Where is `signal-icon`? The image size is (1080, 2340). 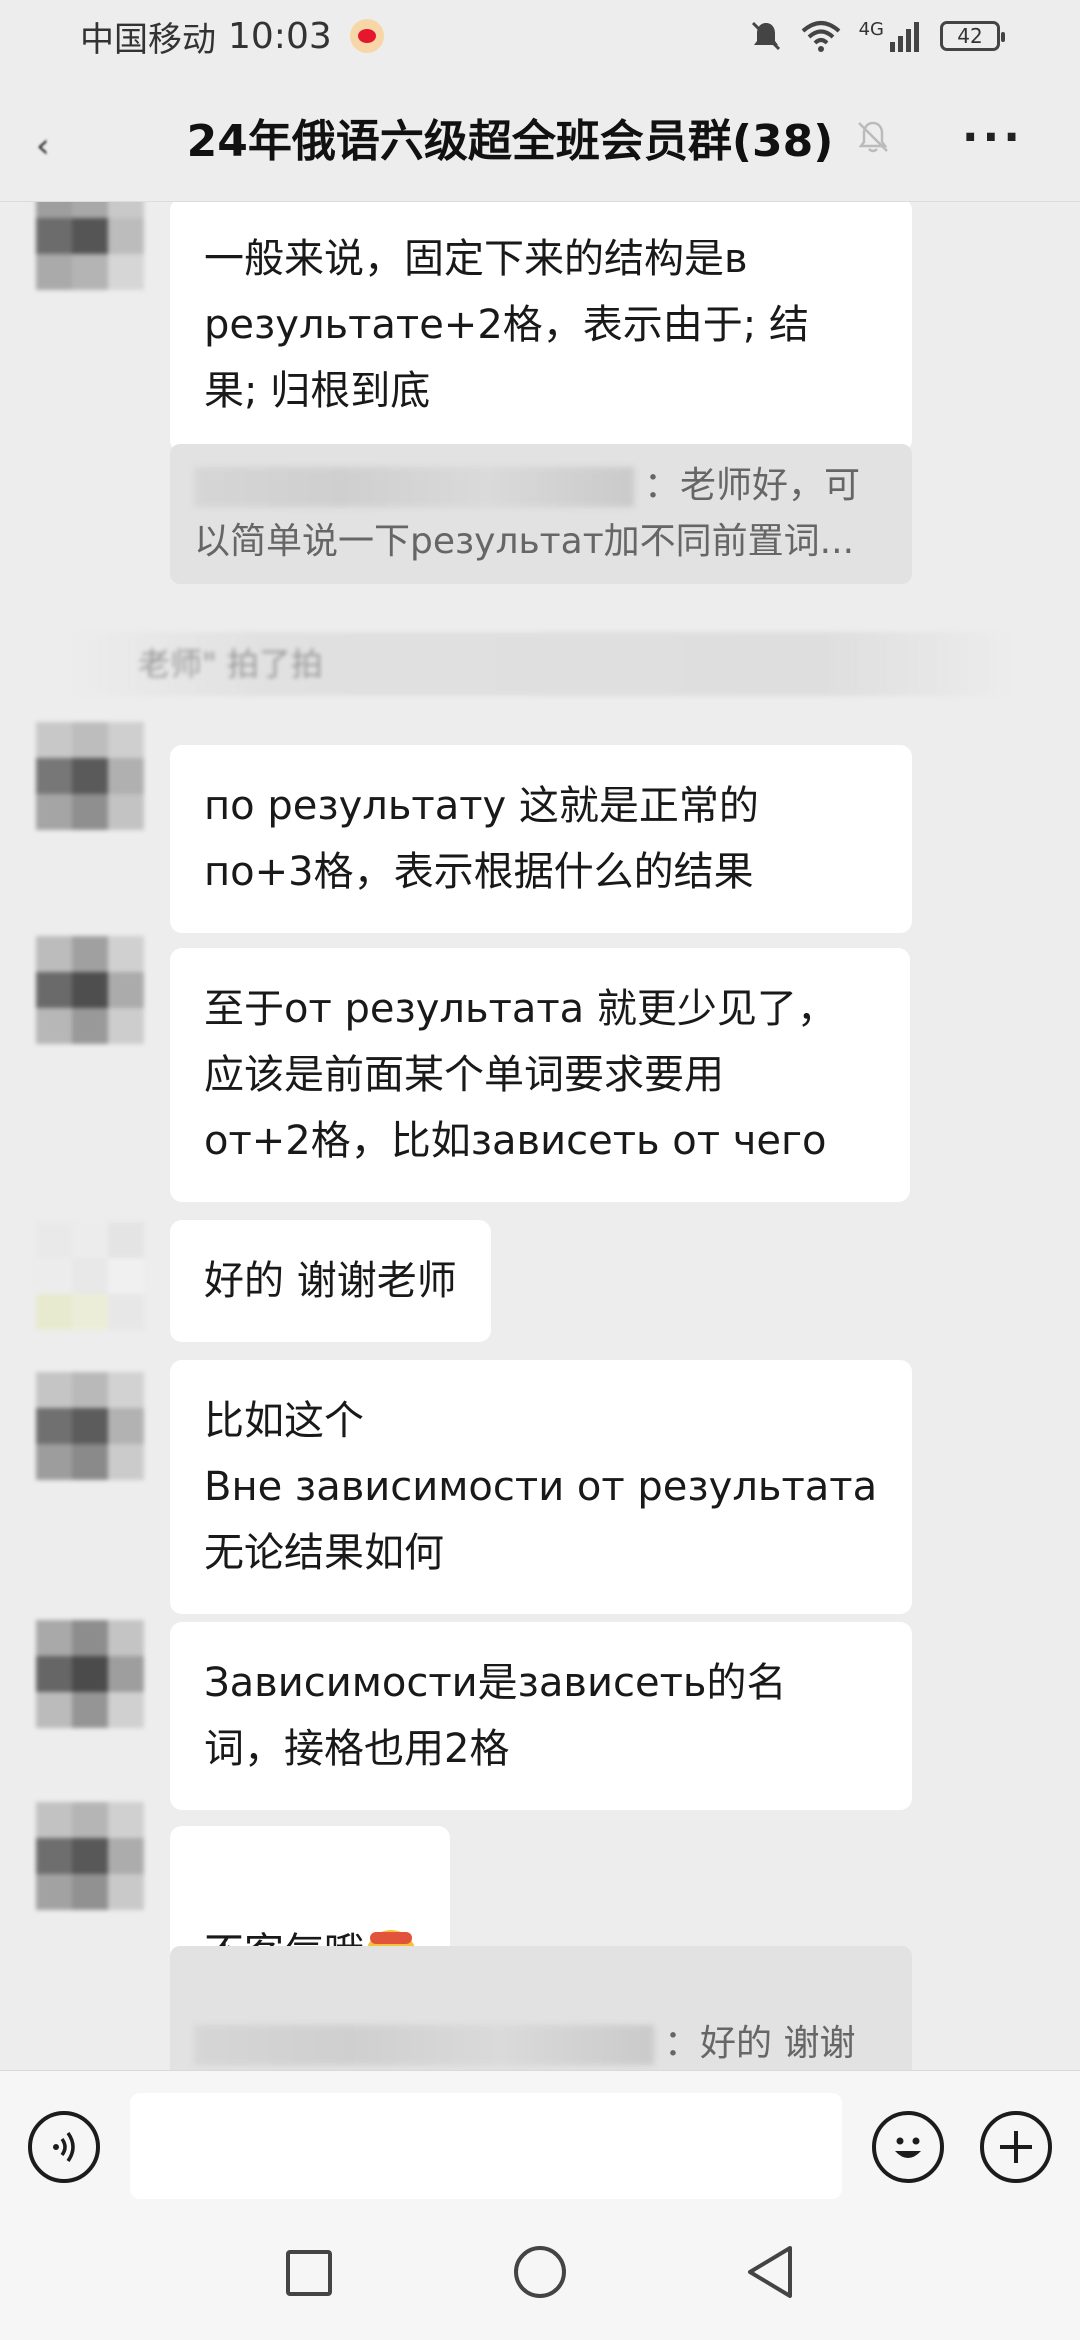
signal-icon is located at coordinates (904, 37).